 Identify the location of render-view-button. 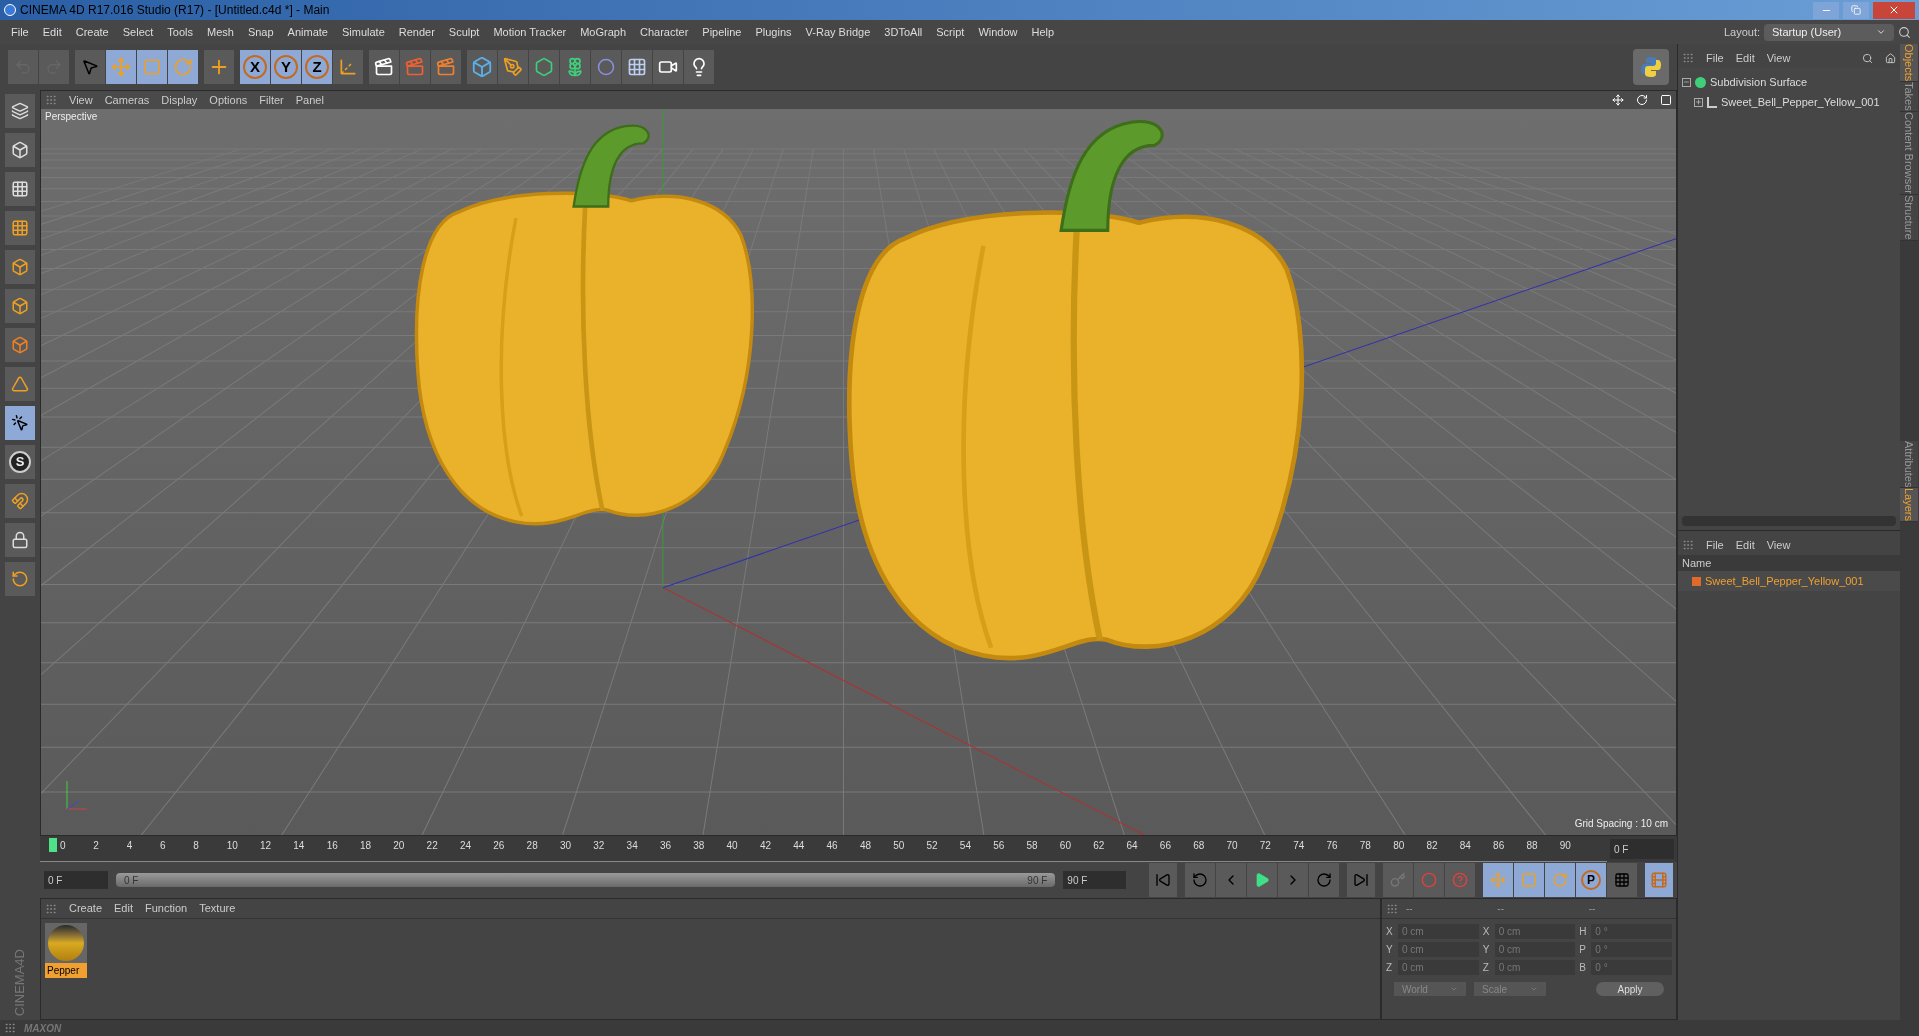
(384, 67).